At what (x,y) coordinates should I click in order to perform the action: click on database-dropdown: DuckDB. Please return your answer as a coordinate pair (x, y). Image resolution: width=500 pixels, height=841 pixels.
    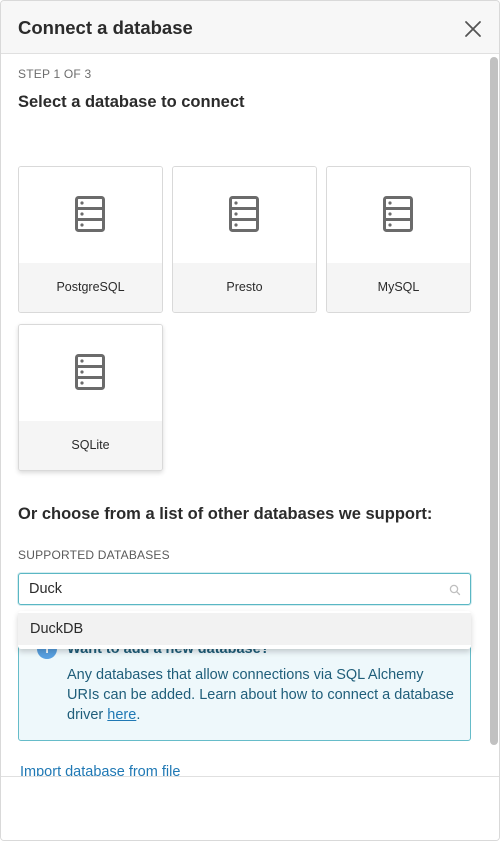
    Looking at the image, I should click on (244, 630).